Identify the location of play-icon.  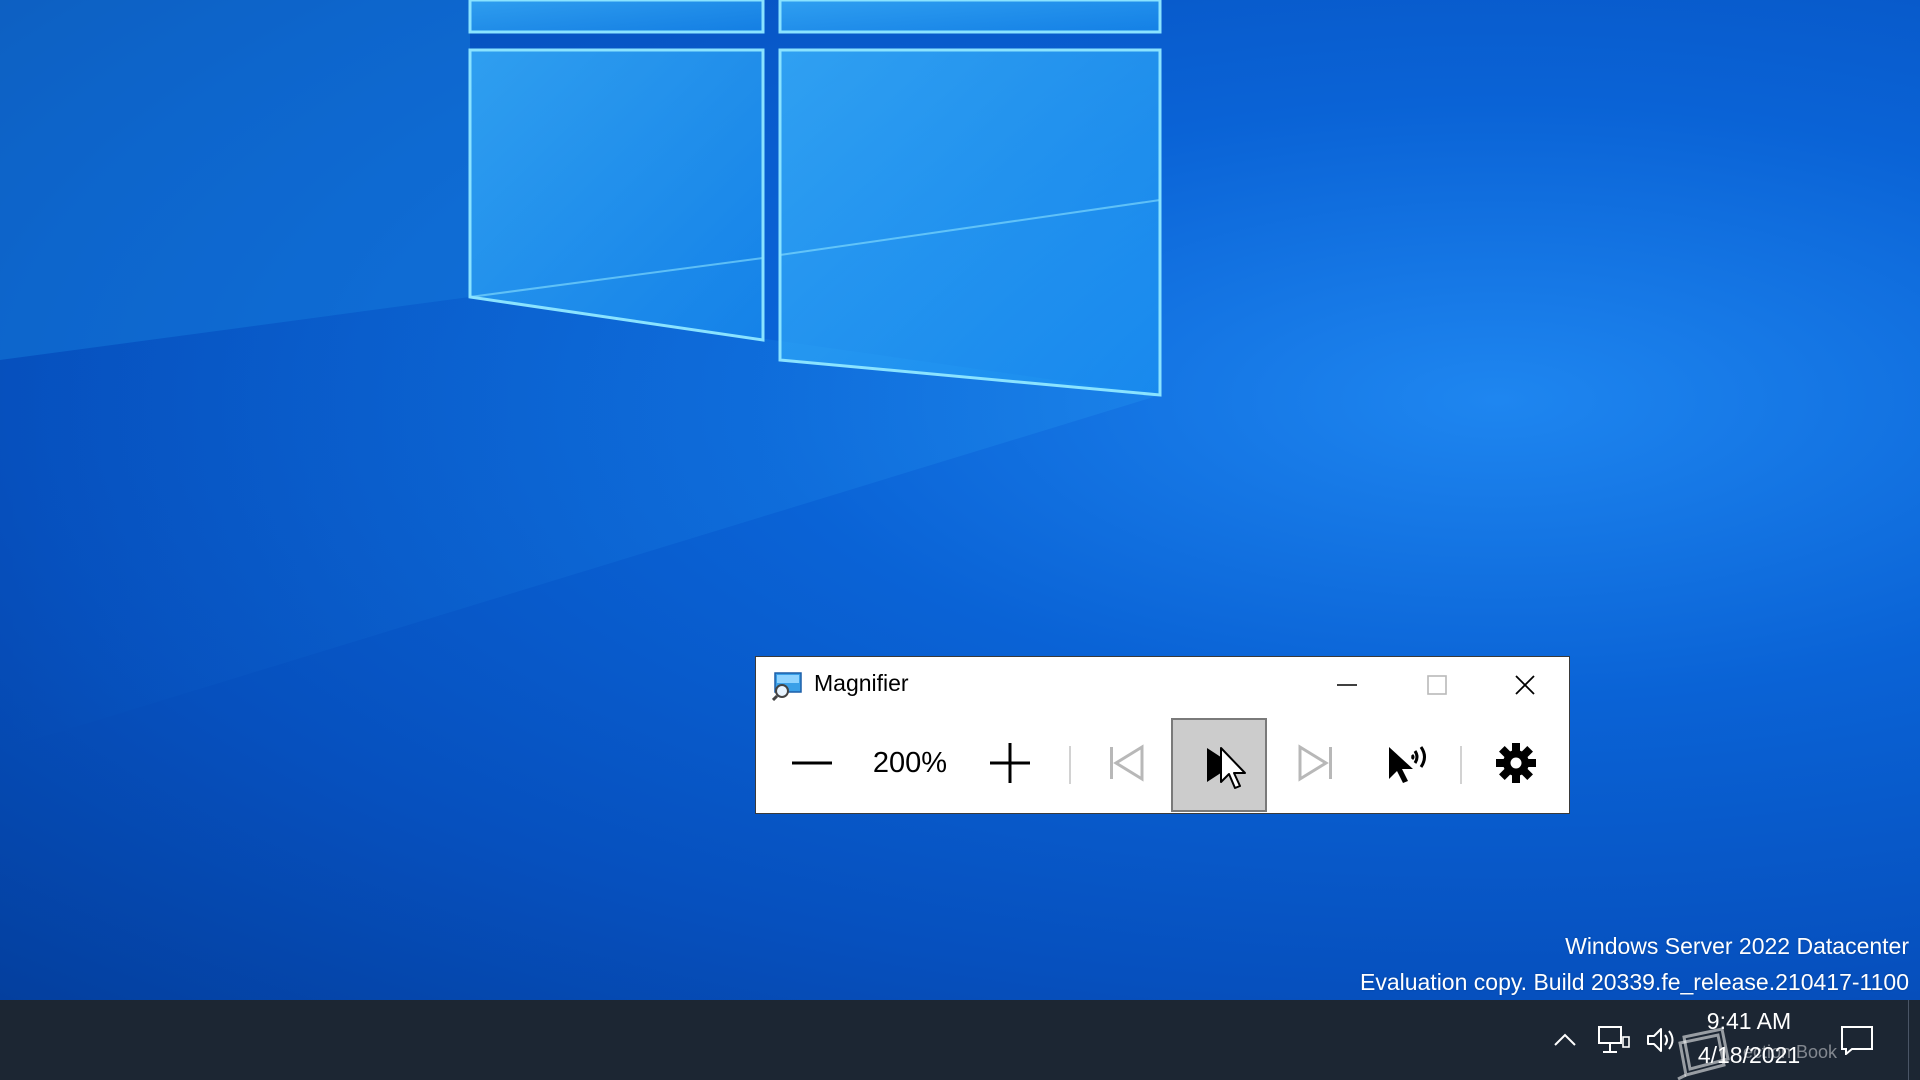
(1220, 765).